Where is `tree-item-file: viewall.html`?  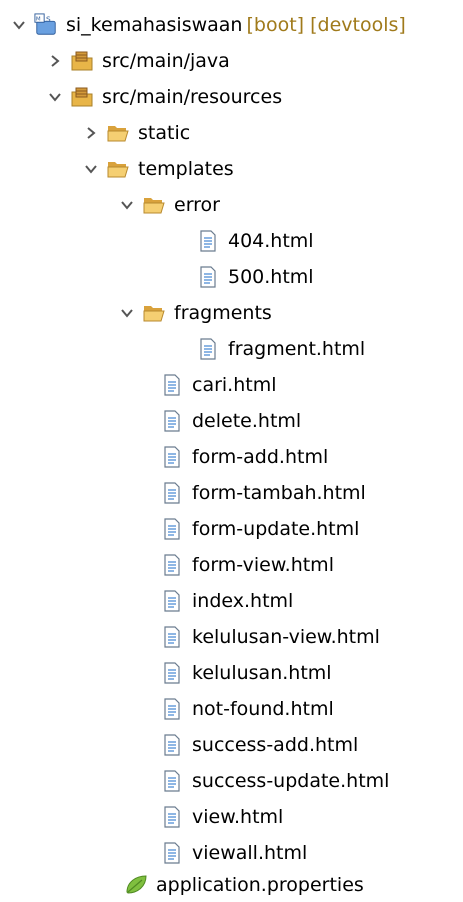
tree-item-file: viewall.html is located at coordinates (233, 853).